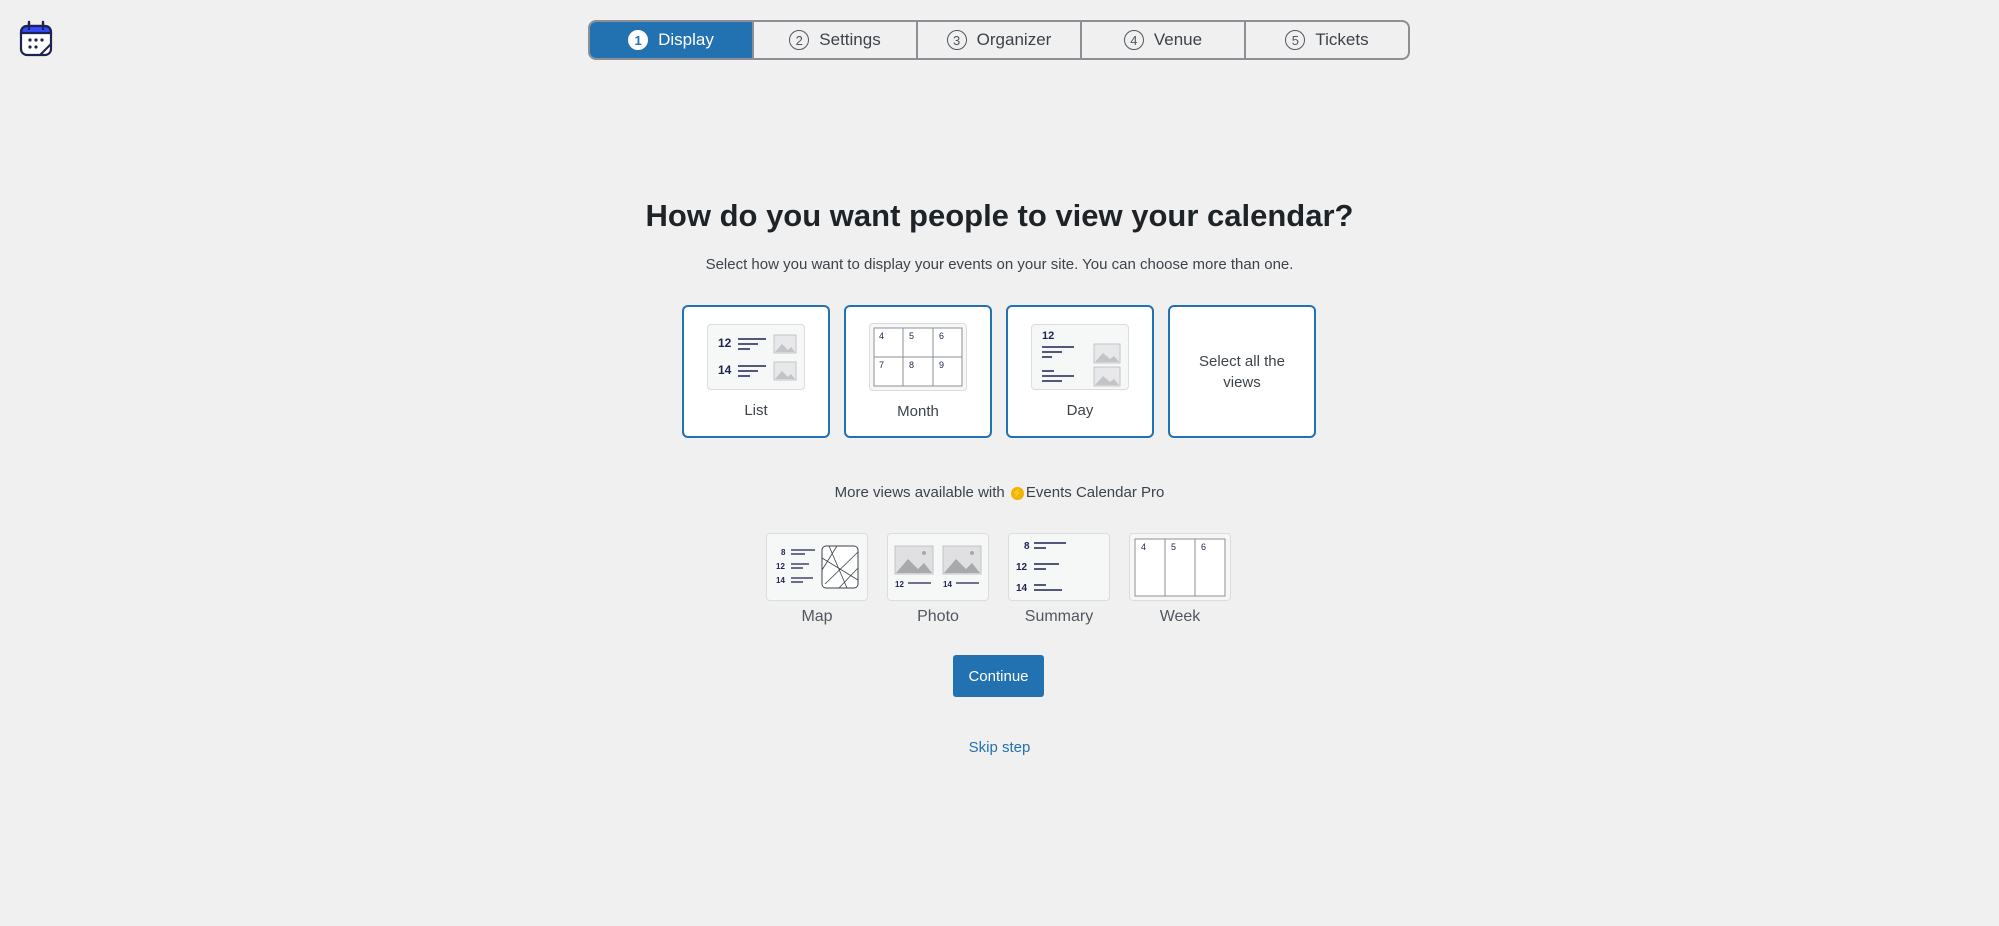 This screenshot has width=1999, height=926. What do you see at coordinates (938, 567) in the screenshot?
I see `photo-view-icon: 12 14` at bounding box center [938, 567].